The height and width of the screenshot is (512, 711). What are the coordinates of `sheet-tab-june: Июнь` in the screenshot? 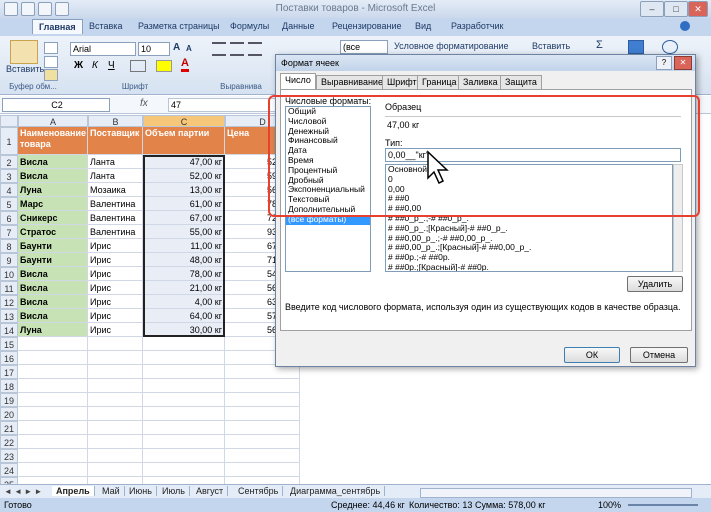 It's located at (141, 491).